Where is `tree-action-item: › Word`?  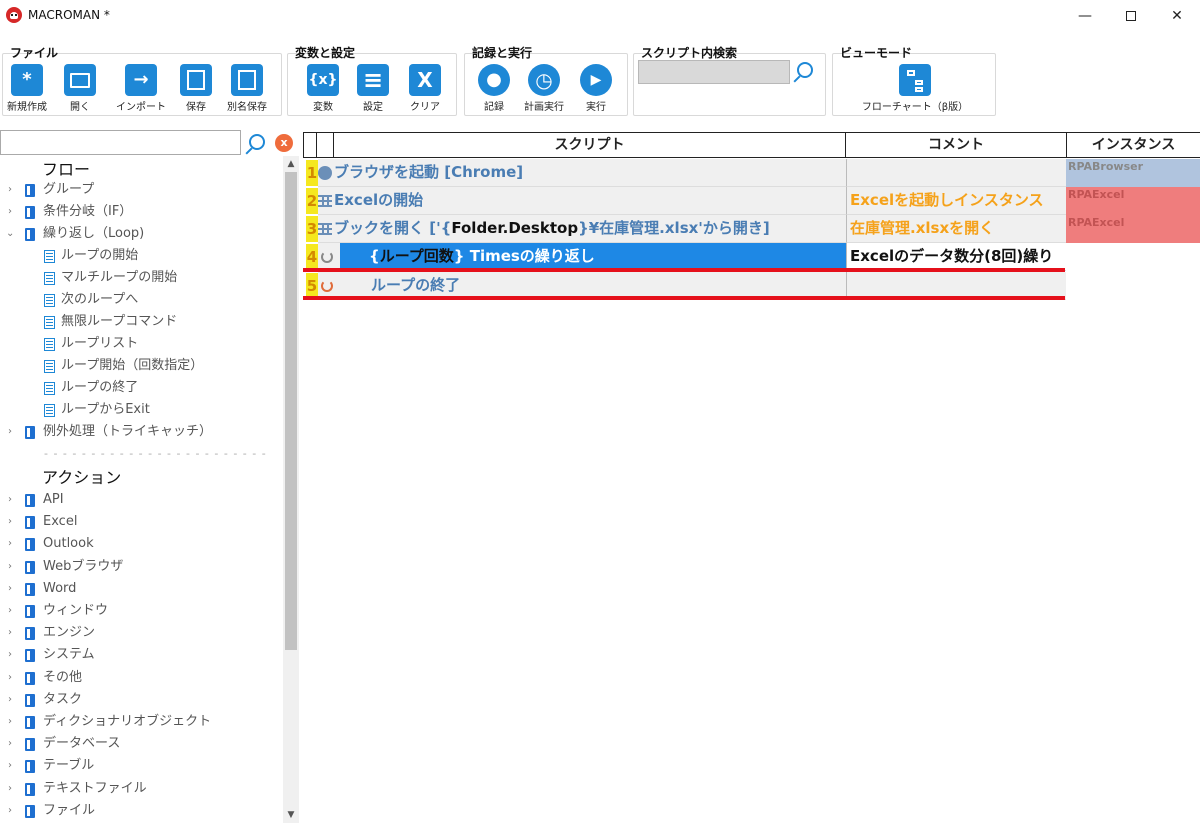
tree-action-item: › Word is located at coordinates (140, 589).